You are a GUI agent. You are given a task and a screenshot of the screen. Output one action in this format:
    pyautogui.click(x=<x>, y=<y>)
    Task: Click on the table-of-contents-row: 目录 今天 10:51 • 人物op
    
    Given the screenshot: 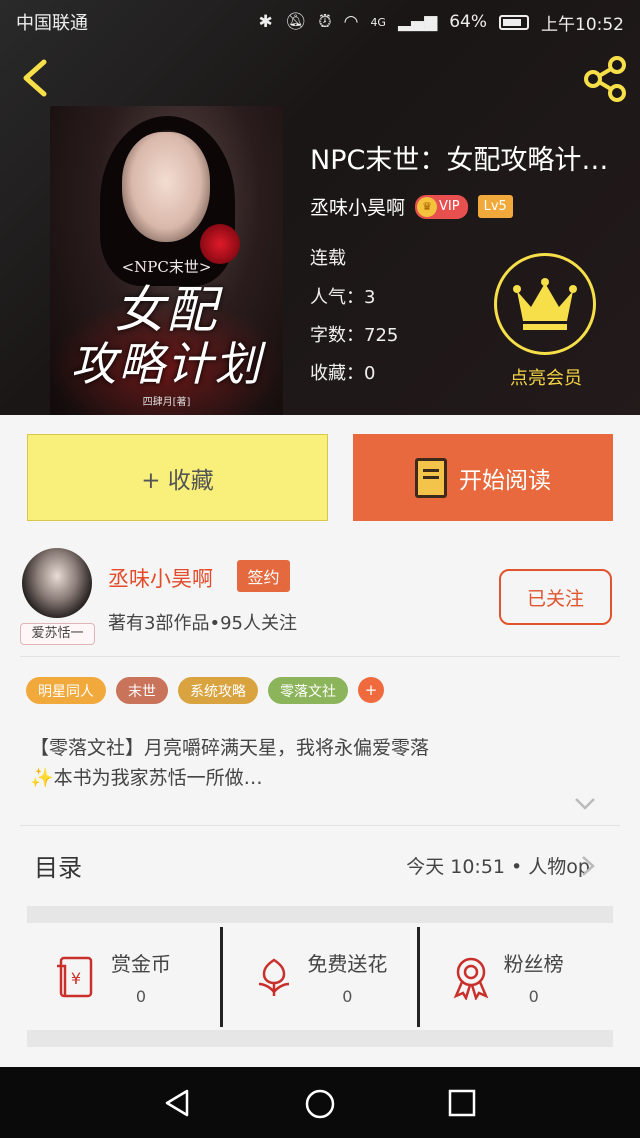 What is the action you would take?
    pyautogui.click(x=320, y=865)
    